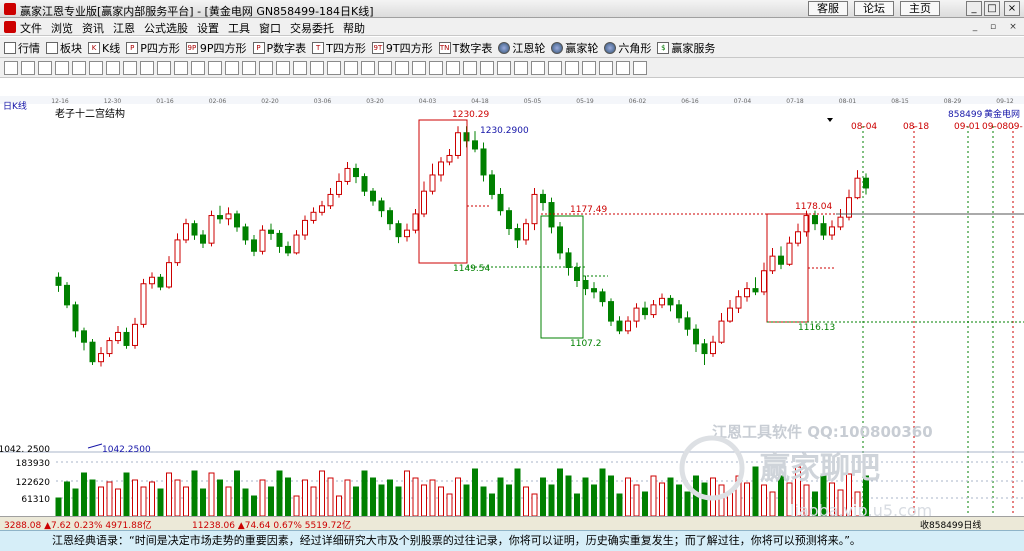 The height and width of the screenshot is (551, 1024). What do you see at coordinates (974, 8) in the screenshot?
I see `minimize-button: _` at bounding box center [974, 8].